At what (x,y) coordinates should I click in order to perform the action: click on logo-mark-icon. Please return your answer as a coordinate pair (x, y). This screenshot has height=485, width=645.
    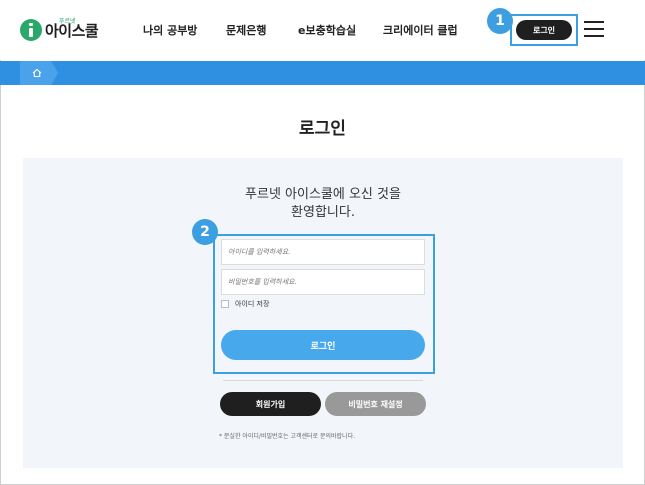
    Looking at the image, I should click on (31, 30).